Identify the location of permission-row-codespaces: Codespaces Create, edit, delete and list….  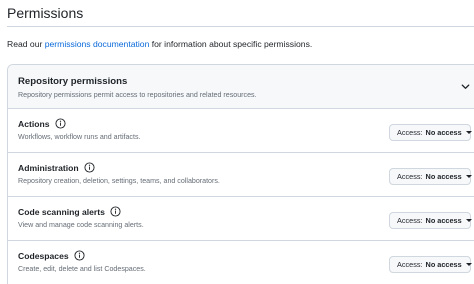
(241, 262).